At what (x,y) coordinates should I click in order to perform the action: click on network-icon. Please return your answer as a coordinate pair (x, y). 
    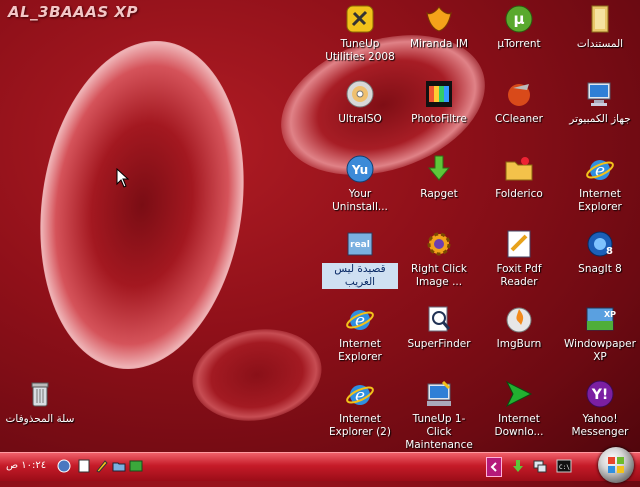
    Looking at the image, I should click on (64, 466).